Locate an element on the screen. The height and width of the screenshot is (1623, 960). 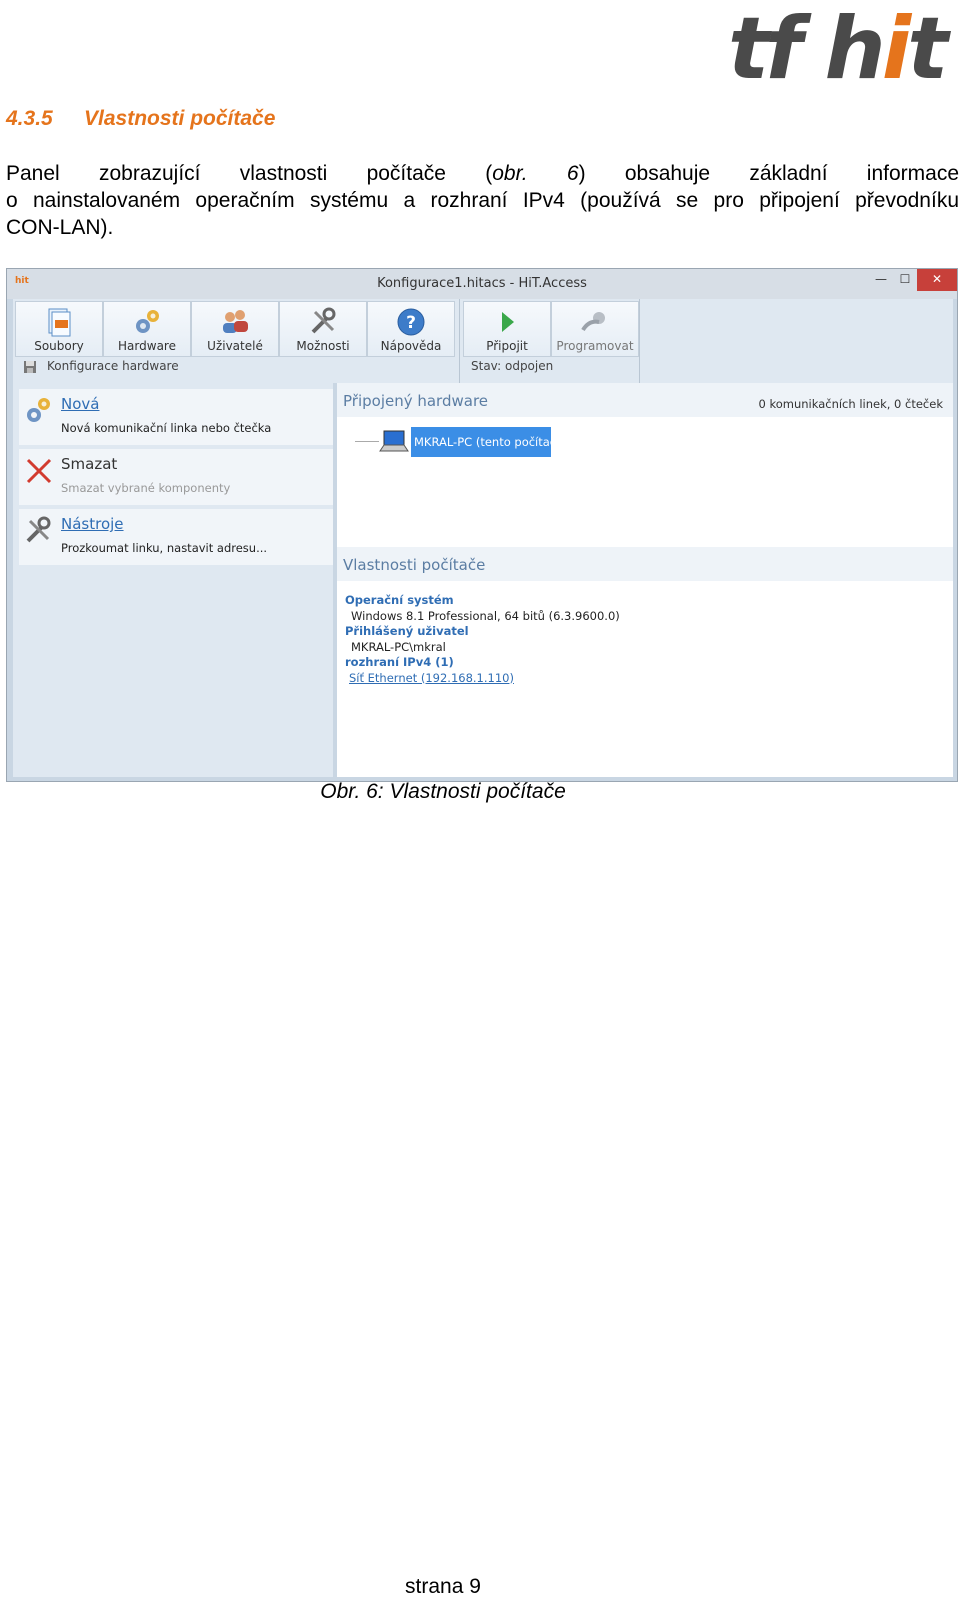
toolbar-label: Nápověda is located at coordinates (411, 346).